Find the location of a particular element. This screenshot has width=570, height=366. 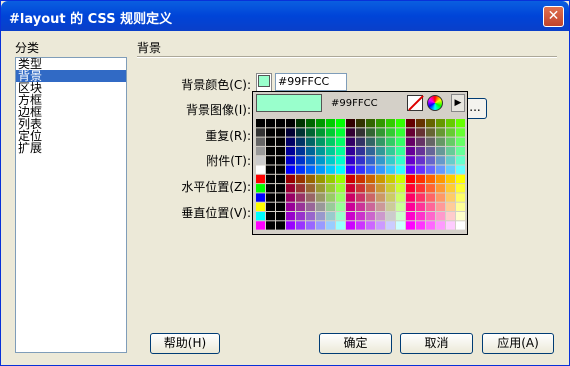

ok-button: 确定 is located at coordinates (355, 343).